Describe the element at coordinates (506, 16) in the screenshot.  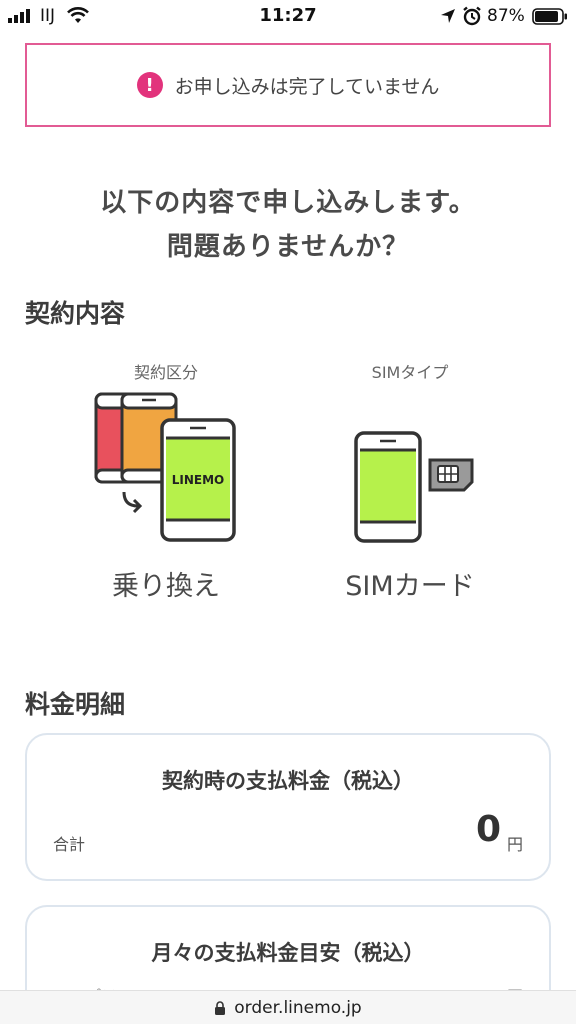
I see `battery-percent: 87%` at that location.